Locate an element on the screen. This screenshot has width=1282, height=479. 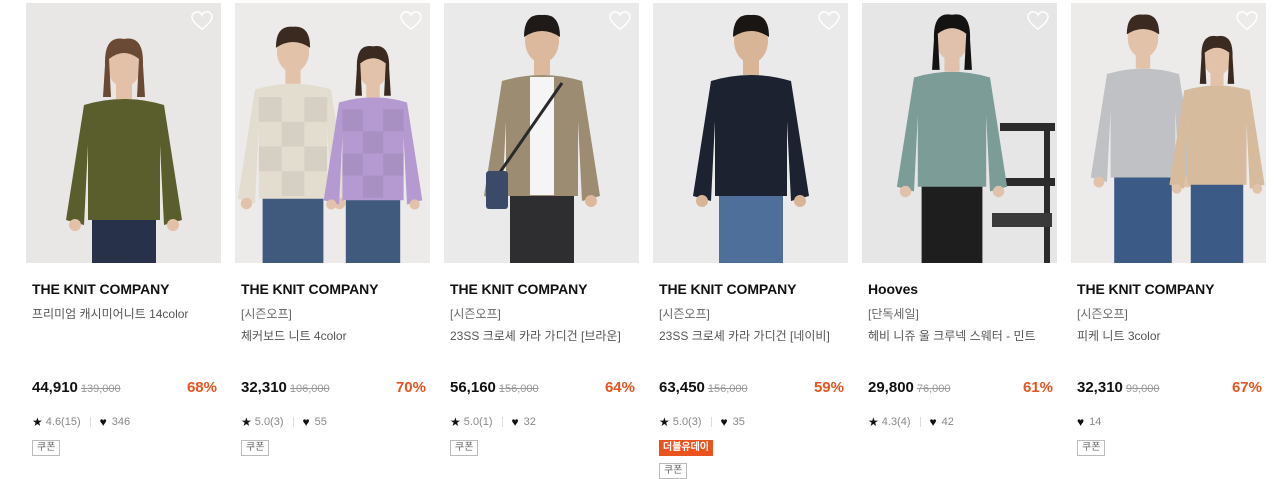
discount-rate: 64% is located at coordinates (619, 387).